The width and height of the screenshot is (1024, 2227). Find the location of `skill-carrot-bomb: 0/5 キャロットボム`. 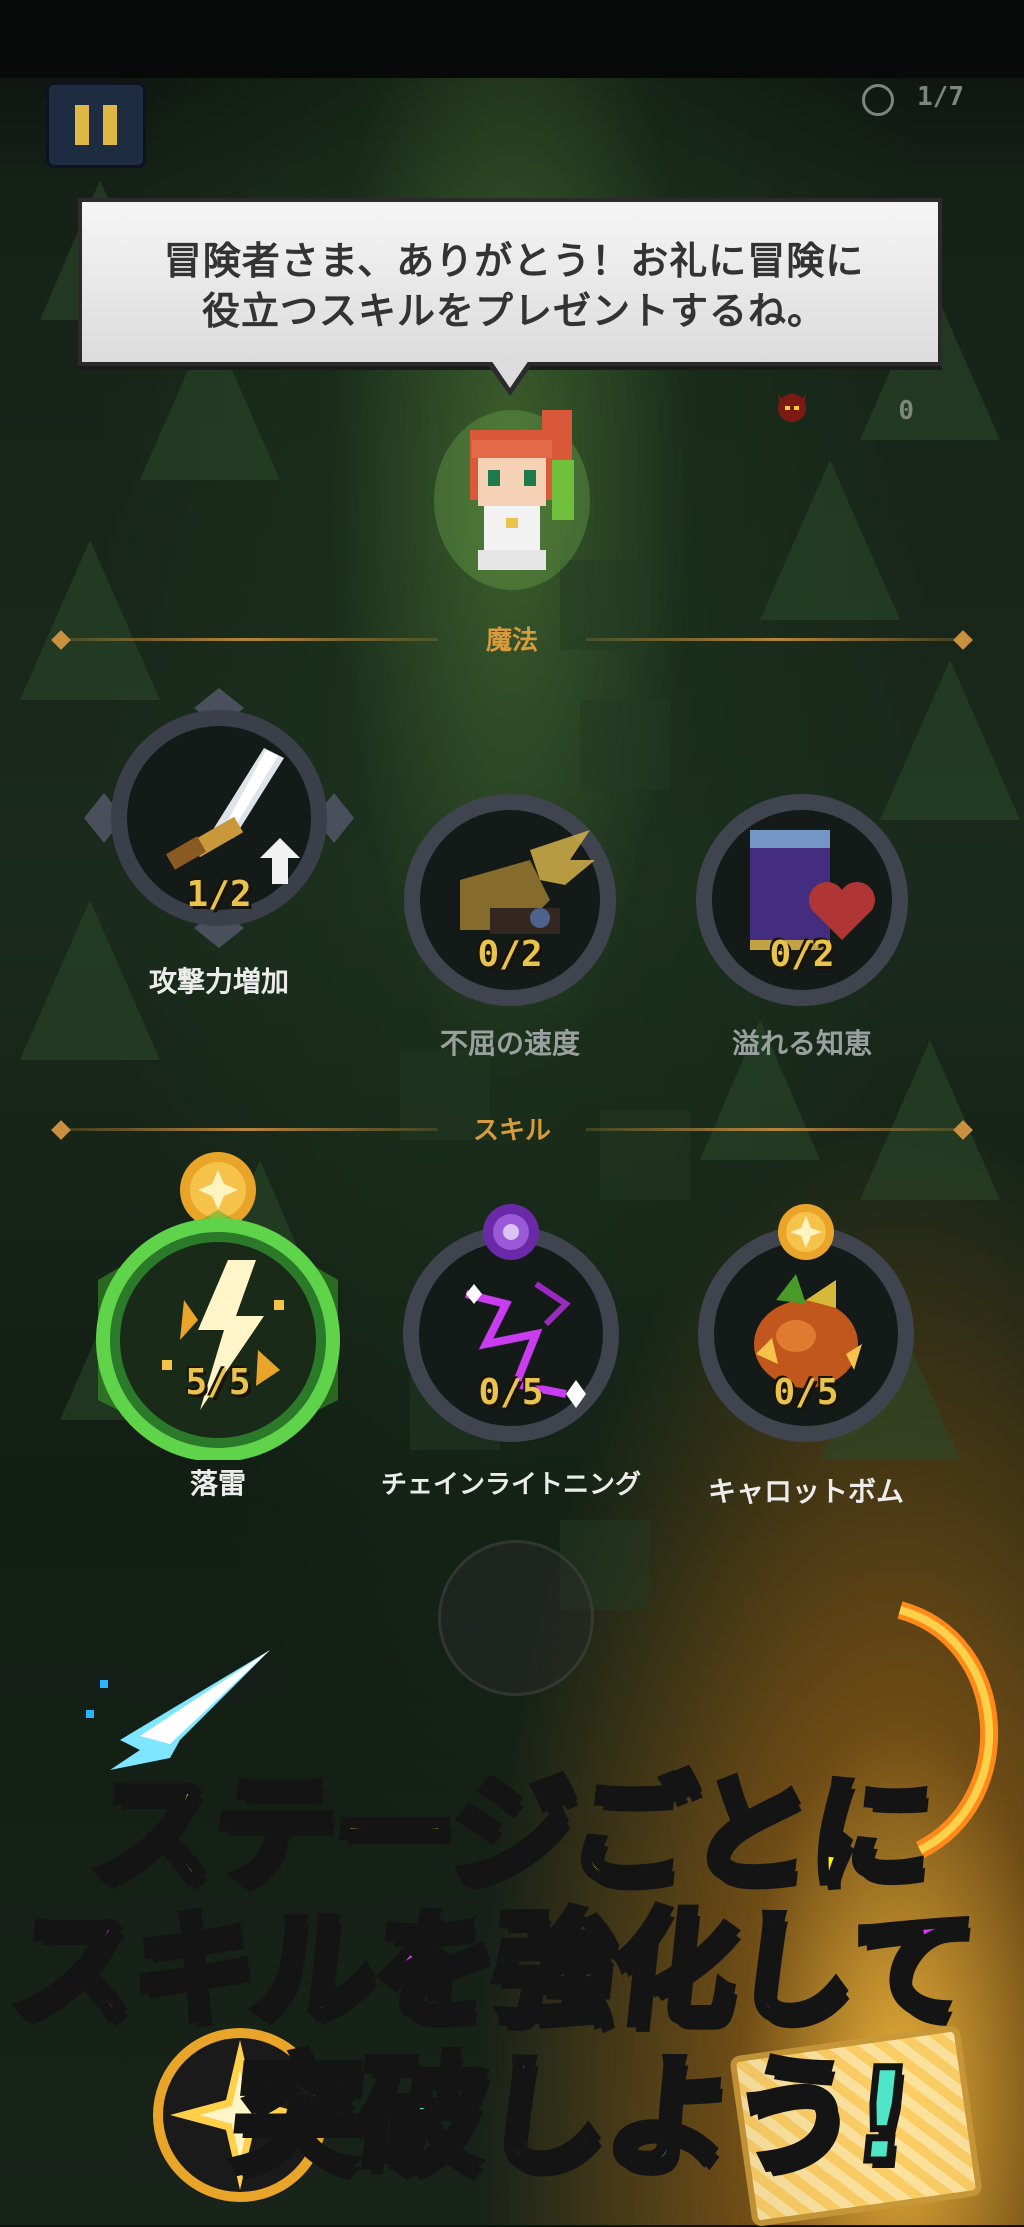

skill-carrot-bomb: 0/5 キャロットボム is located at coordinates (806, 1364).